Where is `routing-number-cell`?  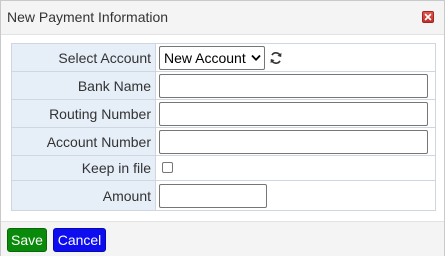
routing-number-cell is located at coordinates (295, 113).